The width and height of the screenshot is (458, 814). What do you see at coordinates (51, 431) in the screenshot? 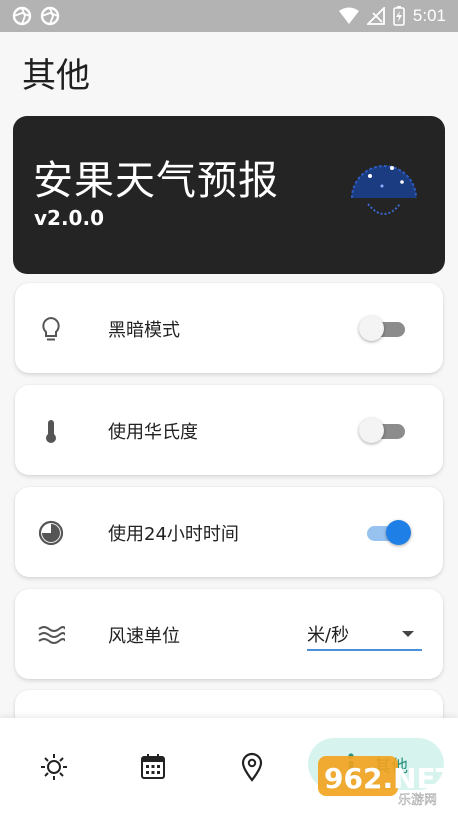
I see `thermometer-icon` at bounding box center [51, 431].